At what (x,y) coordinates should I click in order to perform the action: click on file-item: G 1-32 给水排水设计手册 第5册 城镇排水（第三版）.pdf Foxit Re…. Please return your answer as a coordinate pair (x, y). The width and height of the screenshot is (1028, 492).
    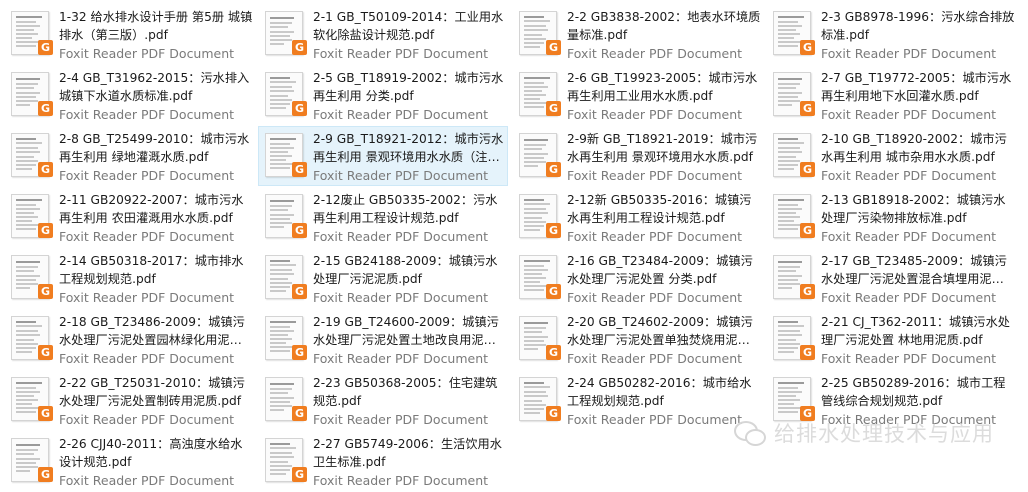
    Looking at the image, I should click on (129, 34).